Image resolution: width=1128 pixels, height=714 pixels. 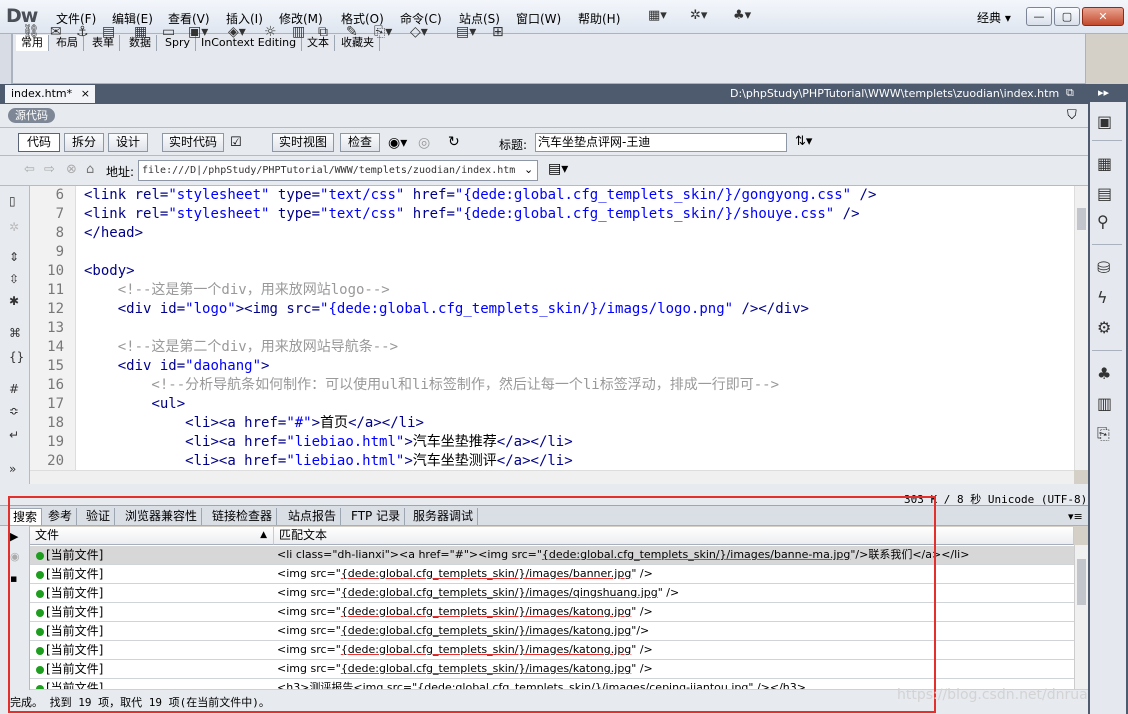 I want to click on code-line: 15 <div id="daohang">, so click(x=552, y=366).